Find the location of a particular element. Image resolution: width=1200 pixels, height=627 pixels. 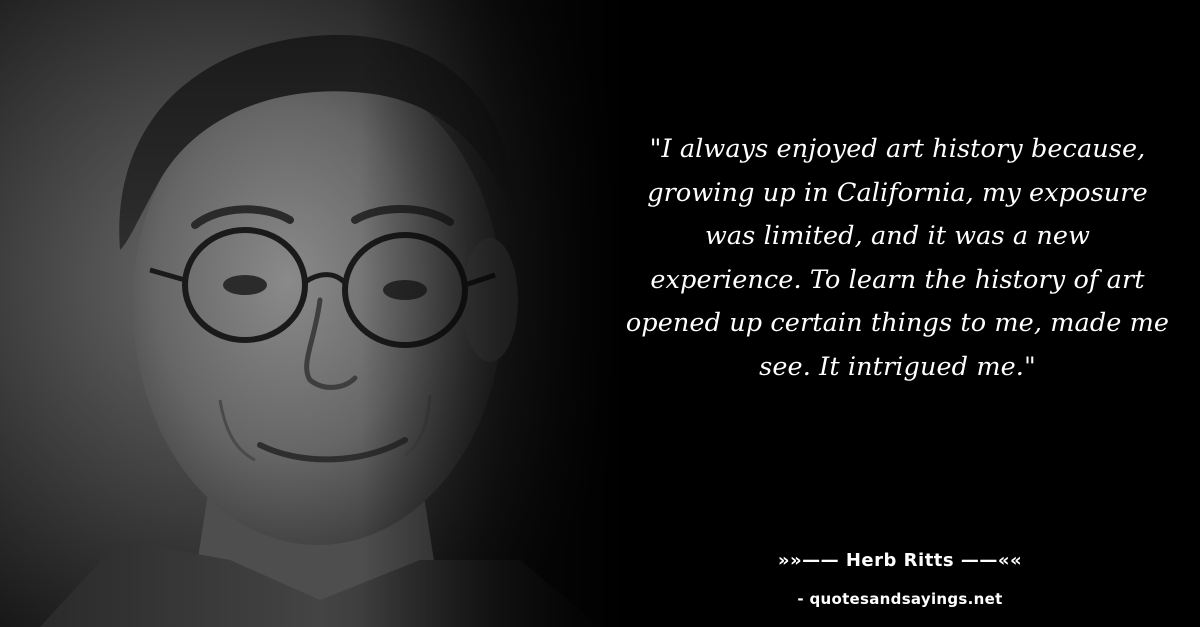

quote-line: "I always enjoyed art history because, is located at coordinates (897, 149).